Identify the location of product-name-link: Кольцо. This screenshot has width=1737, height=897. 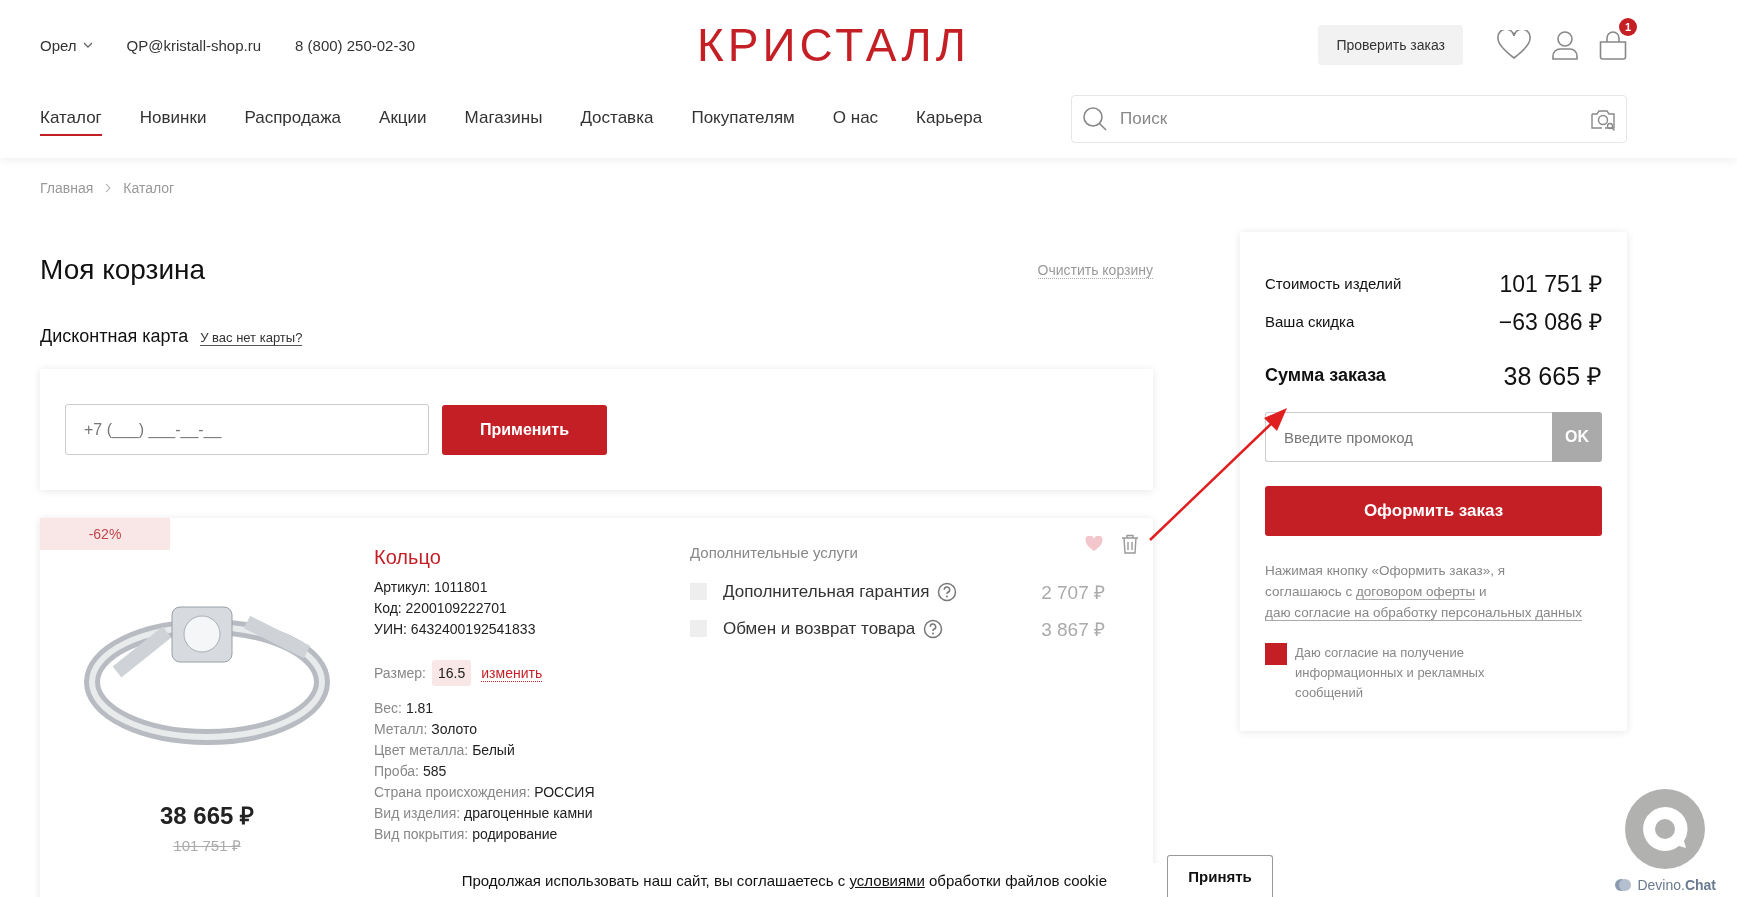
(407, 557).